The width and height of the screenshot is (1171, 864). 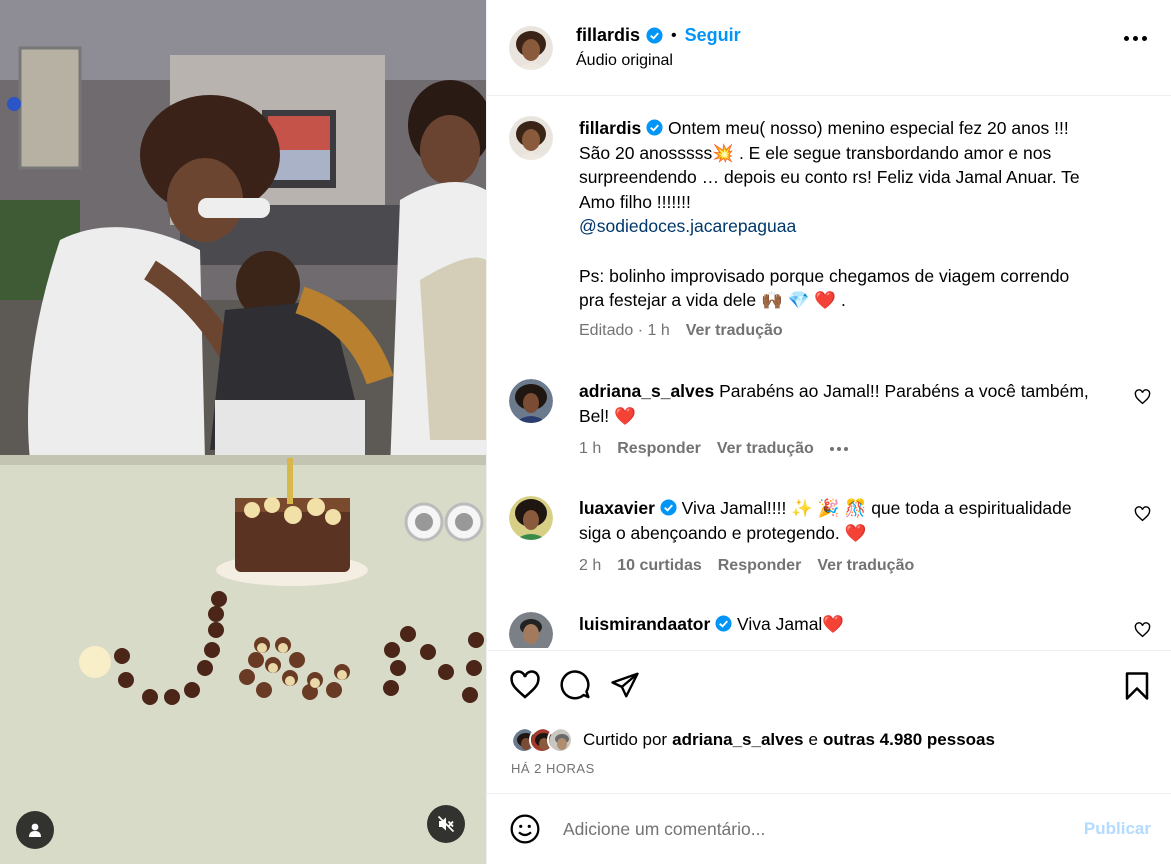 What do you see at coordinates (849, 630) in the screenshot?
I see `comment-body: luismirandaator Viva Jamal❤️` at bounding box center [849, 630].